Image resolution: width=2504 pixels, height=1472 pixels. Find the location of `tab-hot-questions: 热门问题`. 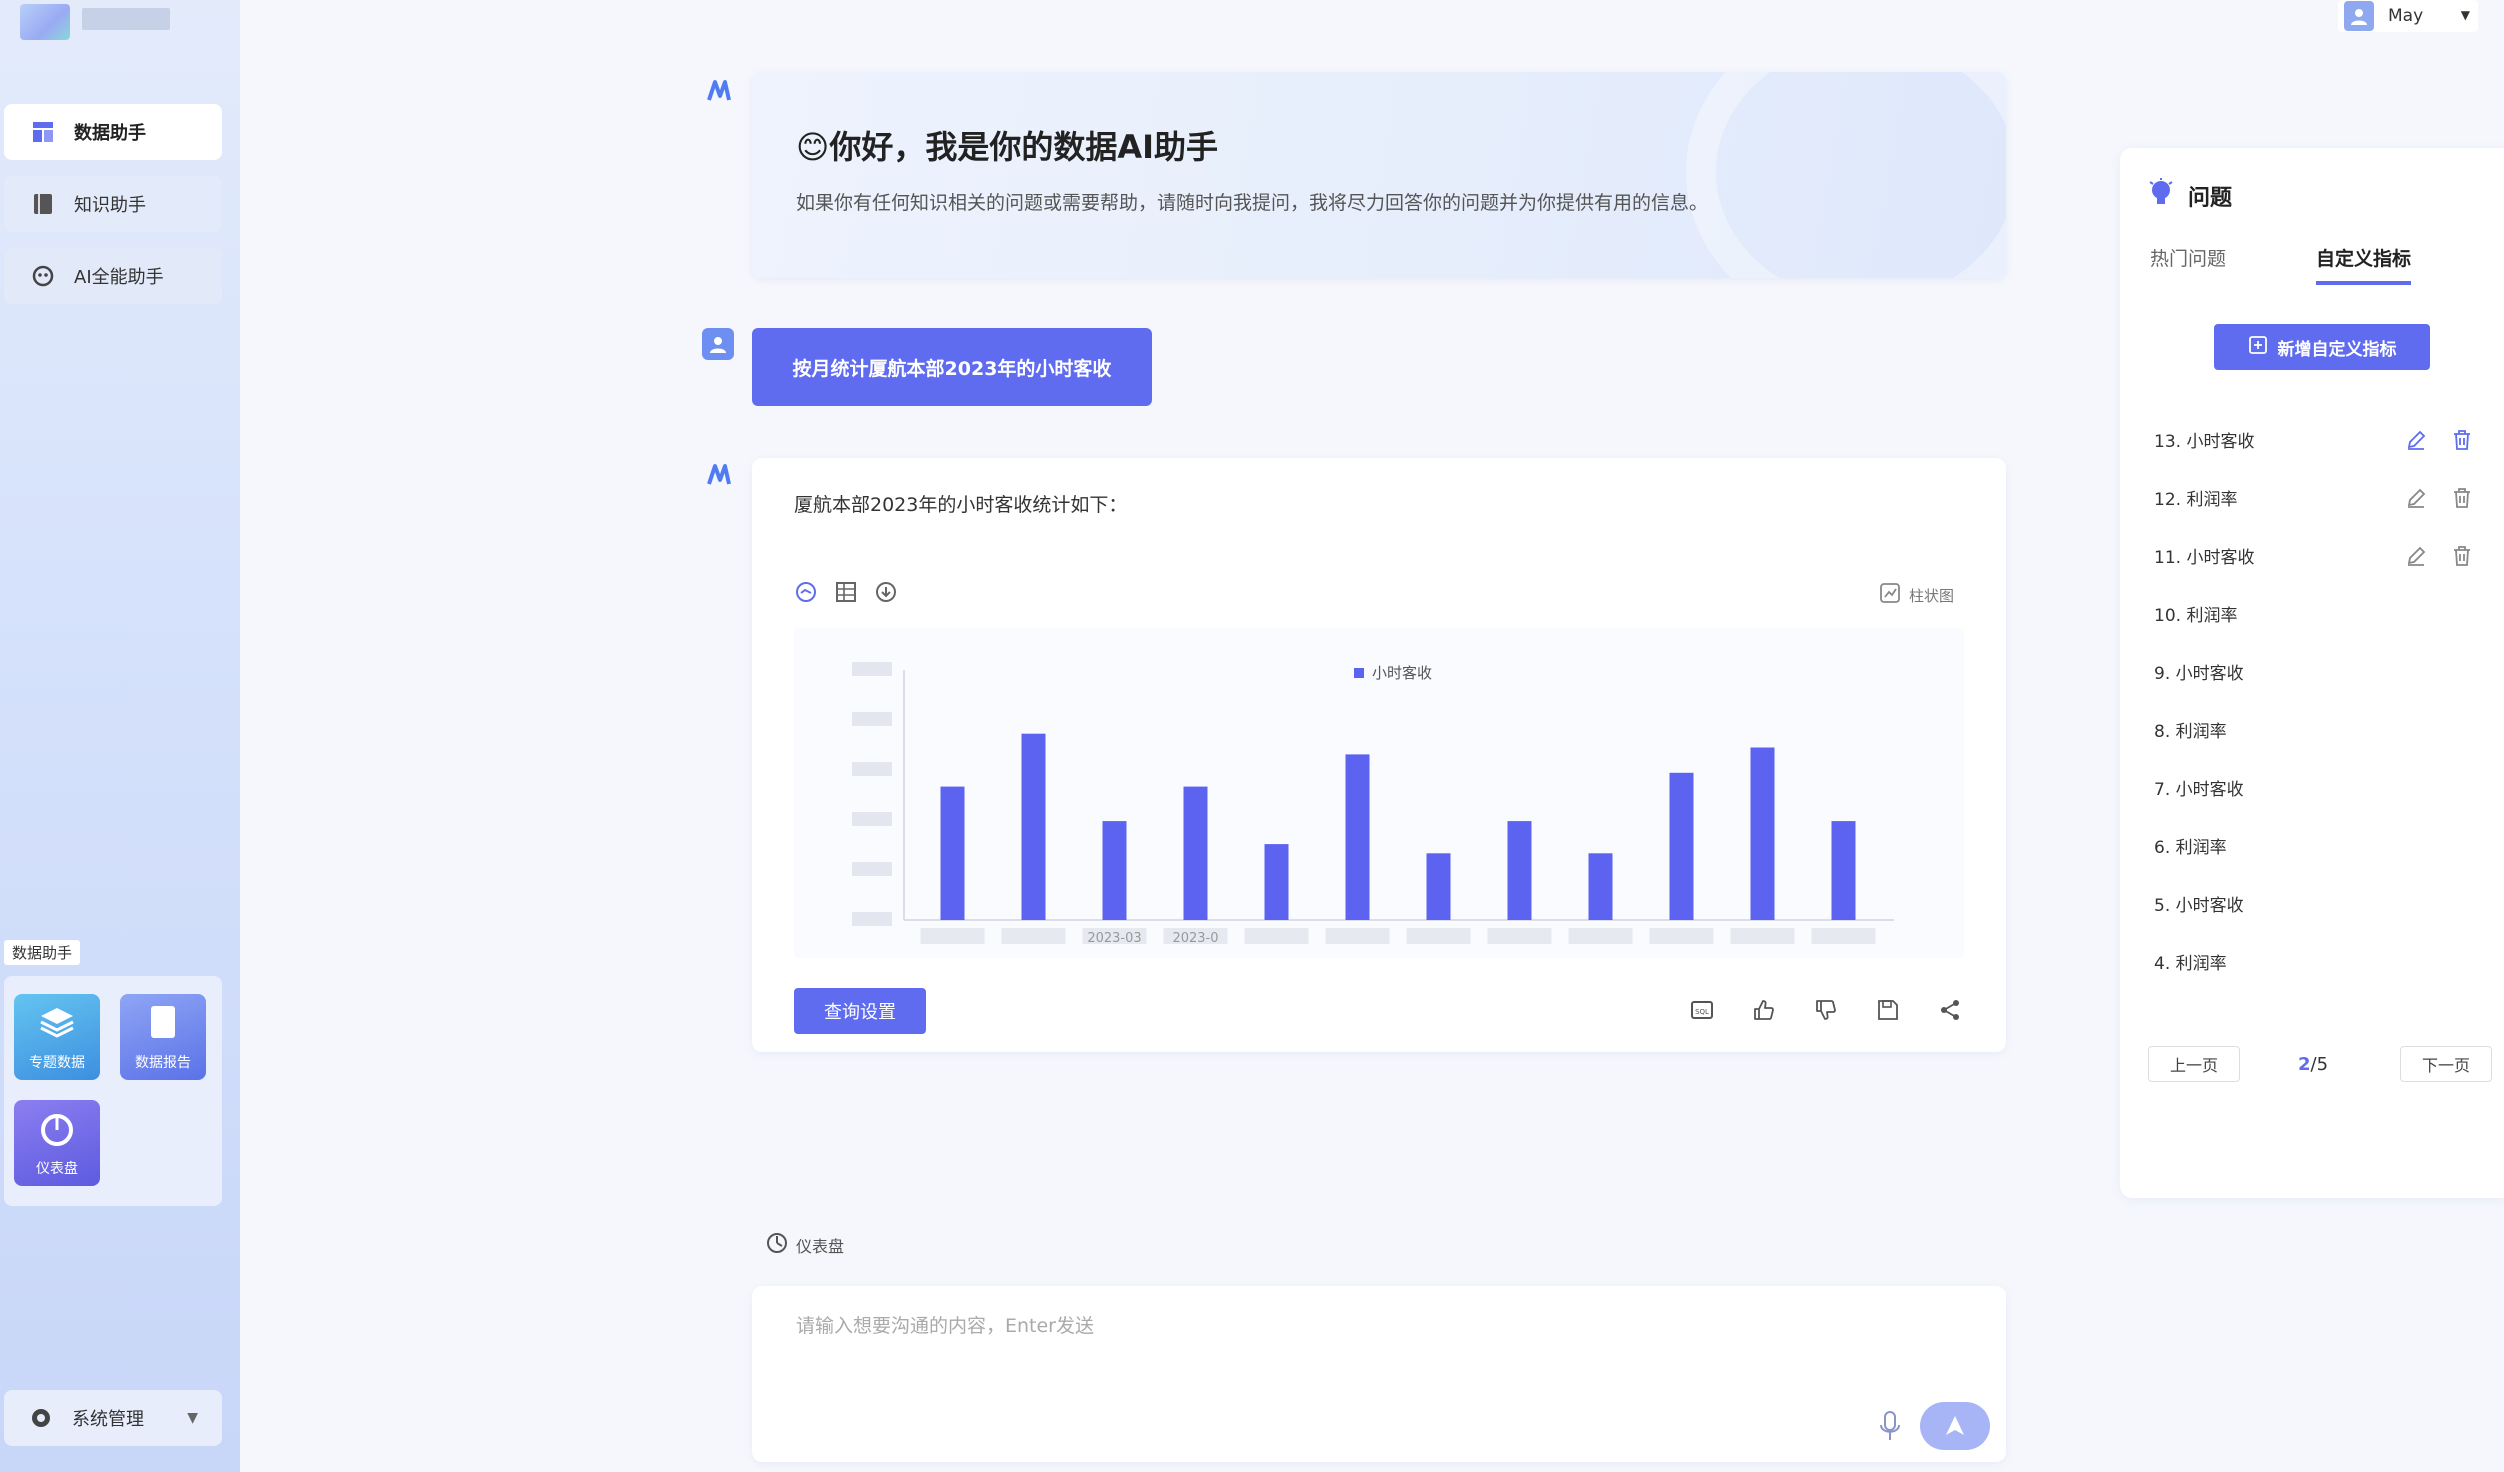

tab-hot-questions: 热门问题 is located at coordinates (2188, 262).